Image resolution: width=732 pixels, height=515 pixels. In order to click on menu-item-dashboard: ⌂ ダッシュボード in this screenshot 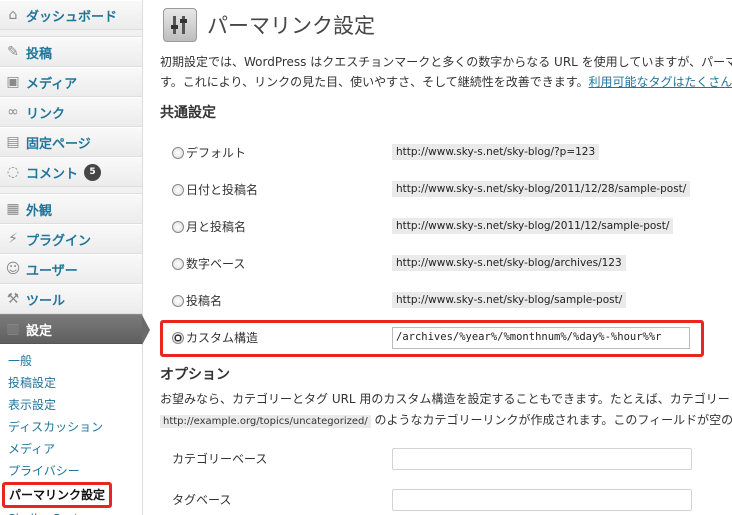, I will do `click(71, 15)`.